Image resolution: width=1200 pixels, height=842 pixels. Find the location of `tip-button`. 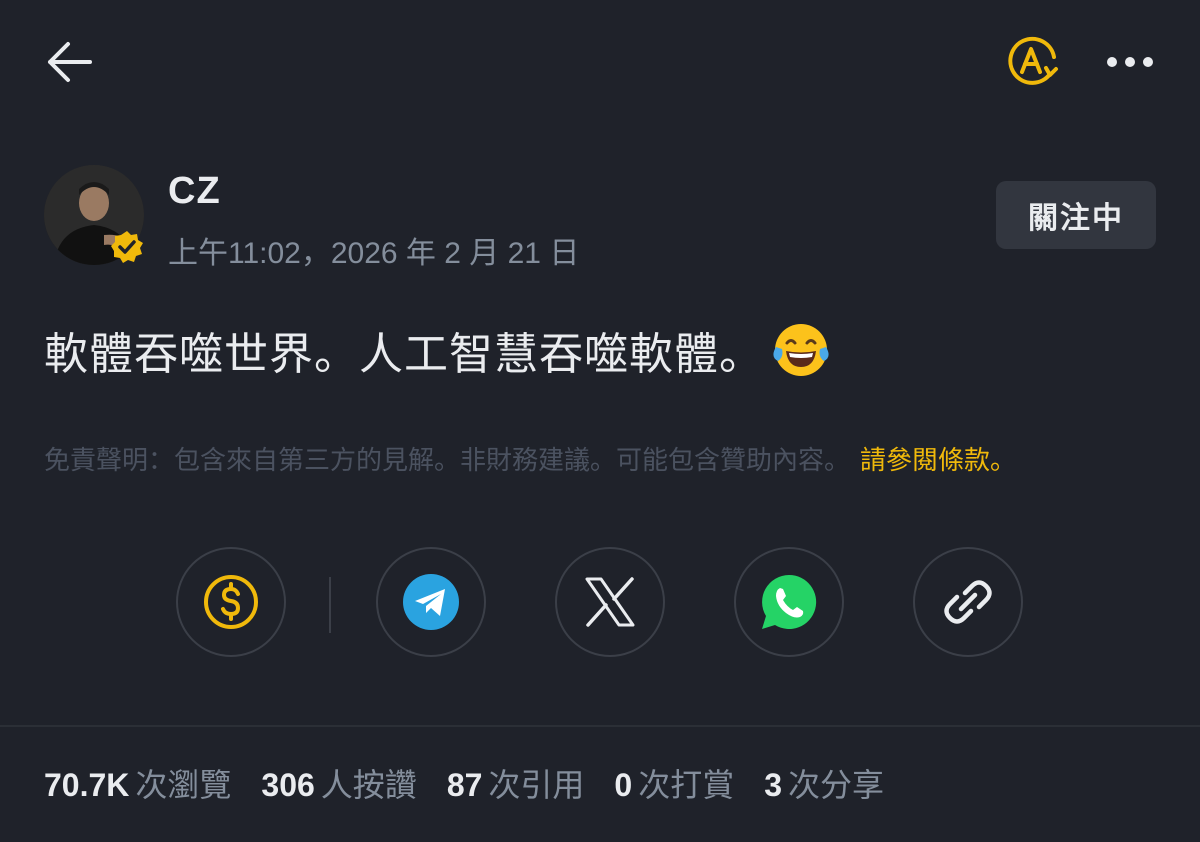

tip-button is located at coordinates (231, 602).